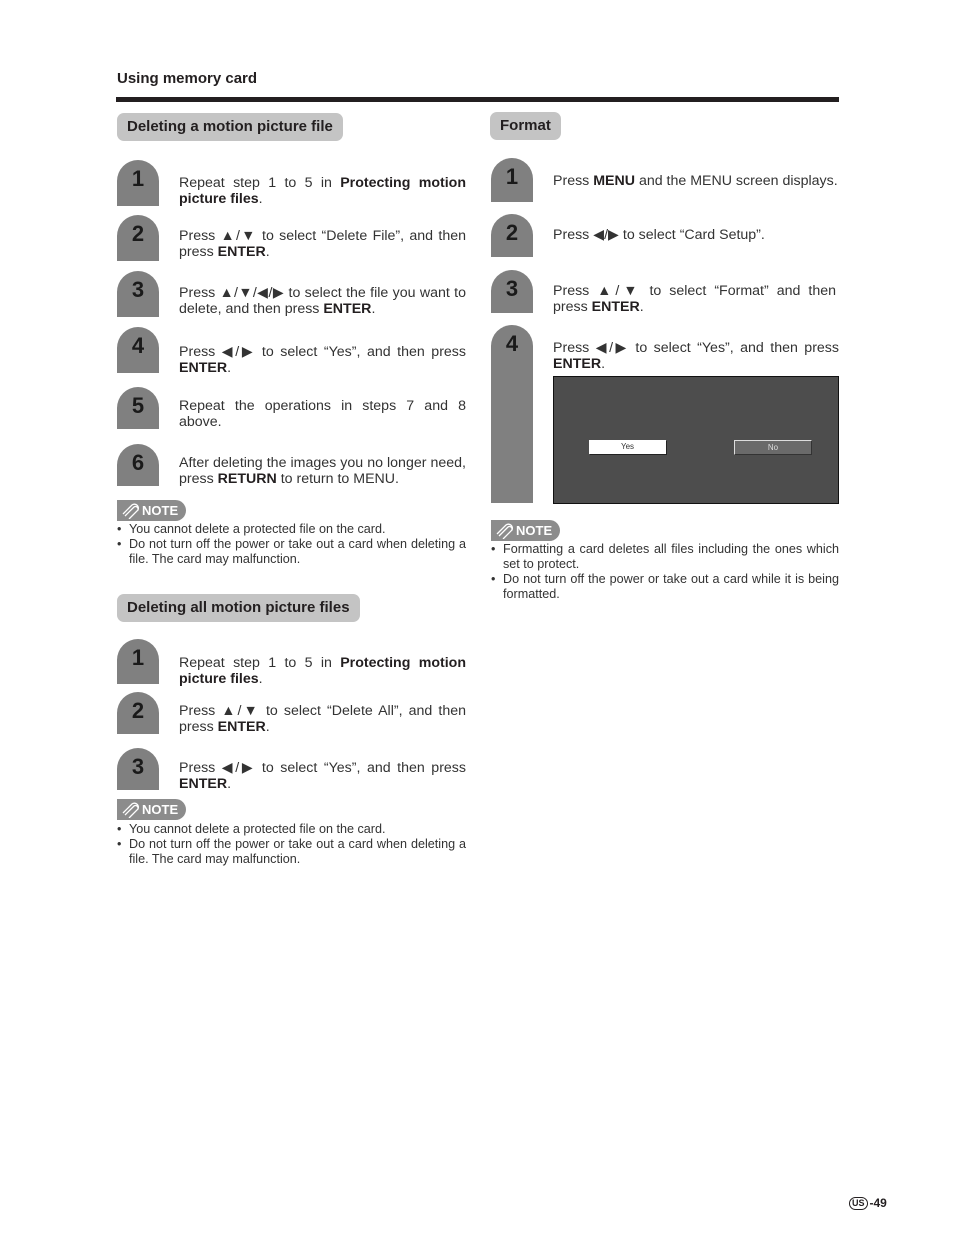  What do you see at coordinates (138, 465) in the screenshot?
I see `step-number-badge: 6` at bounding box center [138, 465].